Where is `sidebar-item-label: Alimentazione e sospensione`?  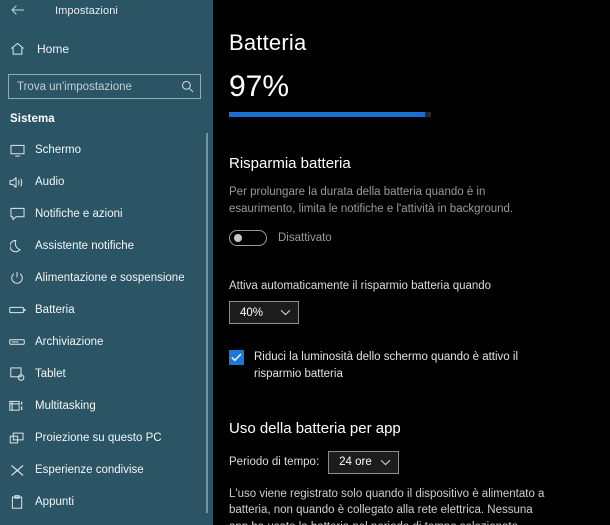 sidebar-item-label: Alimentazione e sospensione is located at coordinates (110, 278).